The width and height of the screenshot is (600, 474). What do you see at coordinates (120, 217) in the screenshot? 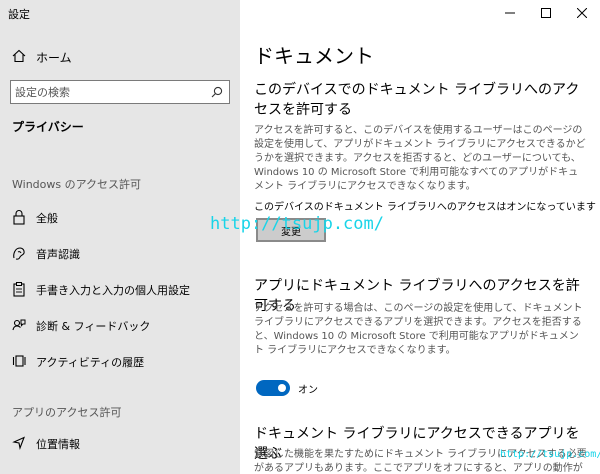
I see `sidebar-item-general: 全般` at bounding box center [120, 217].